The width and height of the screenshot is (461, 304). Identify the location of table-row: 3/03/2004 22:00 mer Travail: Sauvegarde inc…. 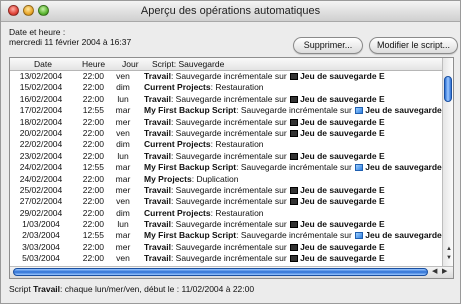
(226, 247).